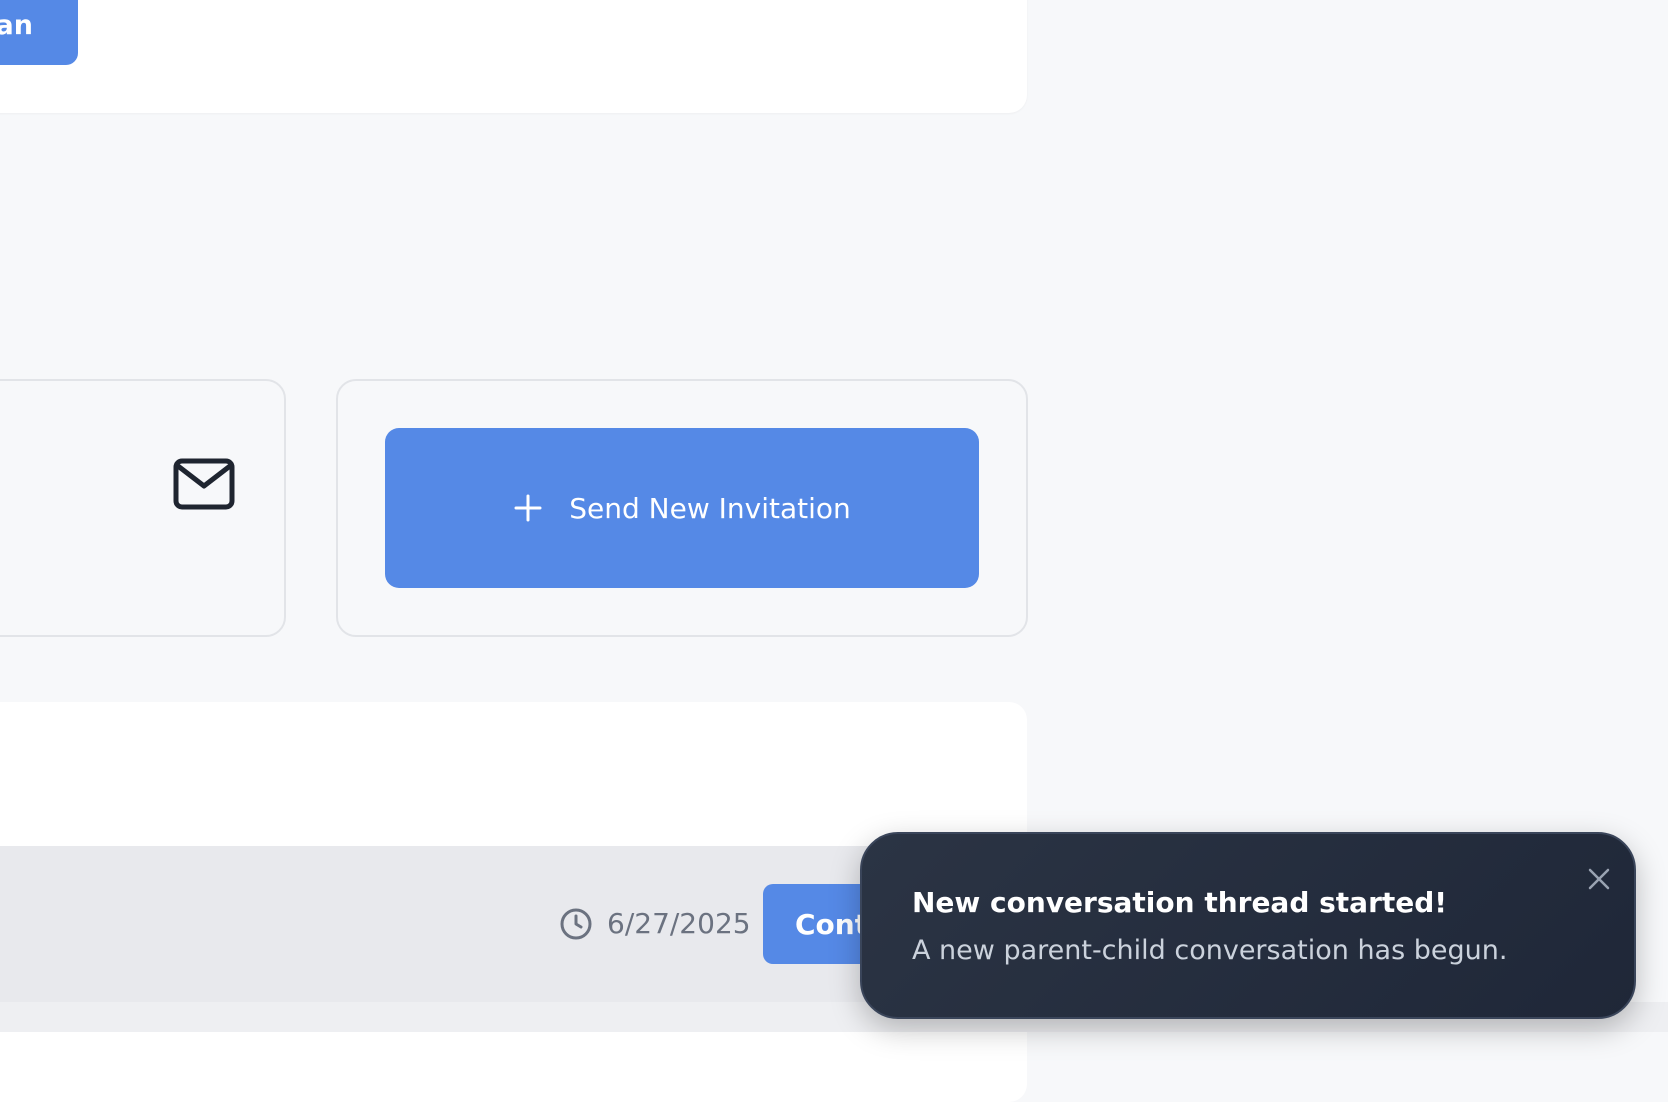  What do you see at coordinates (1180, 902) in the screenshot?
I see `toast-title: New conversation thread started!` at bounding box center [1180, 902].